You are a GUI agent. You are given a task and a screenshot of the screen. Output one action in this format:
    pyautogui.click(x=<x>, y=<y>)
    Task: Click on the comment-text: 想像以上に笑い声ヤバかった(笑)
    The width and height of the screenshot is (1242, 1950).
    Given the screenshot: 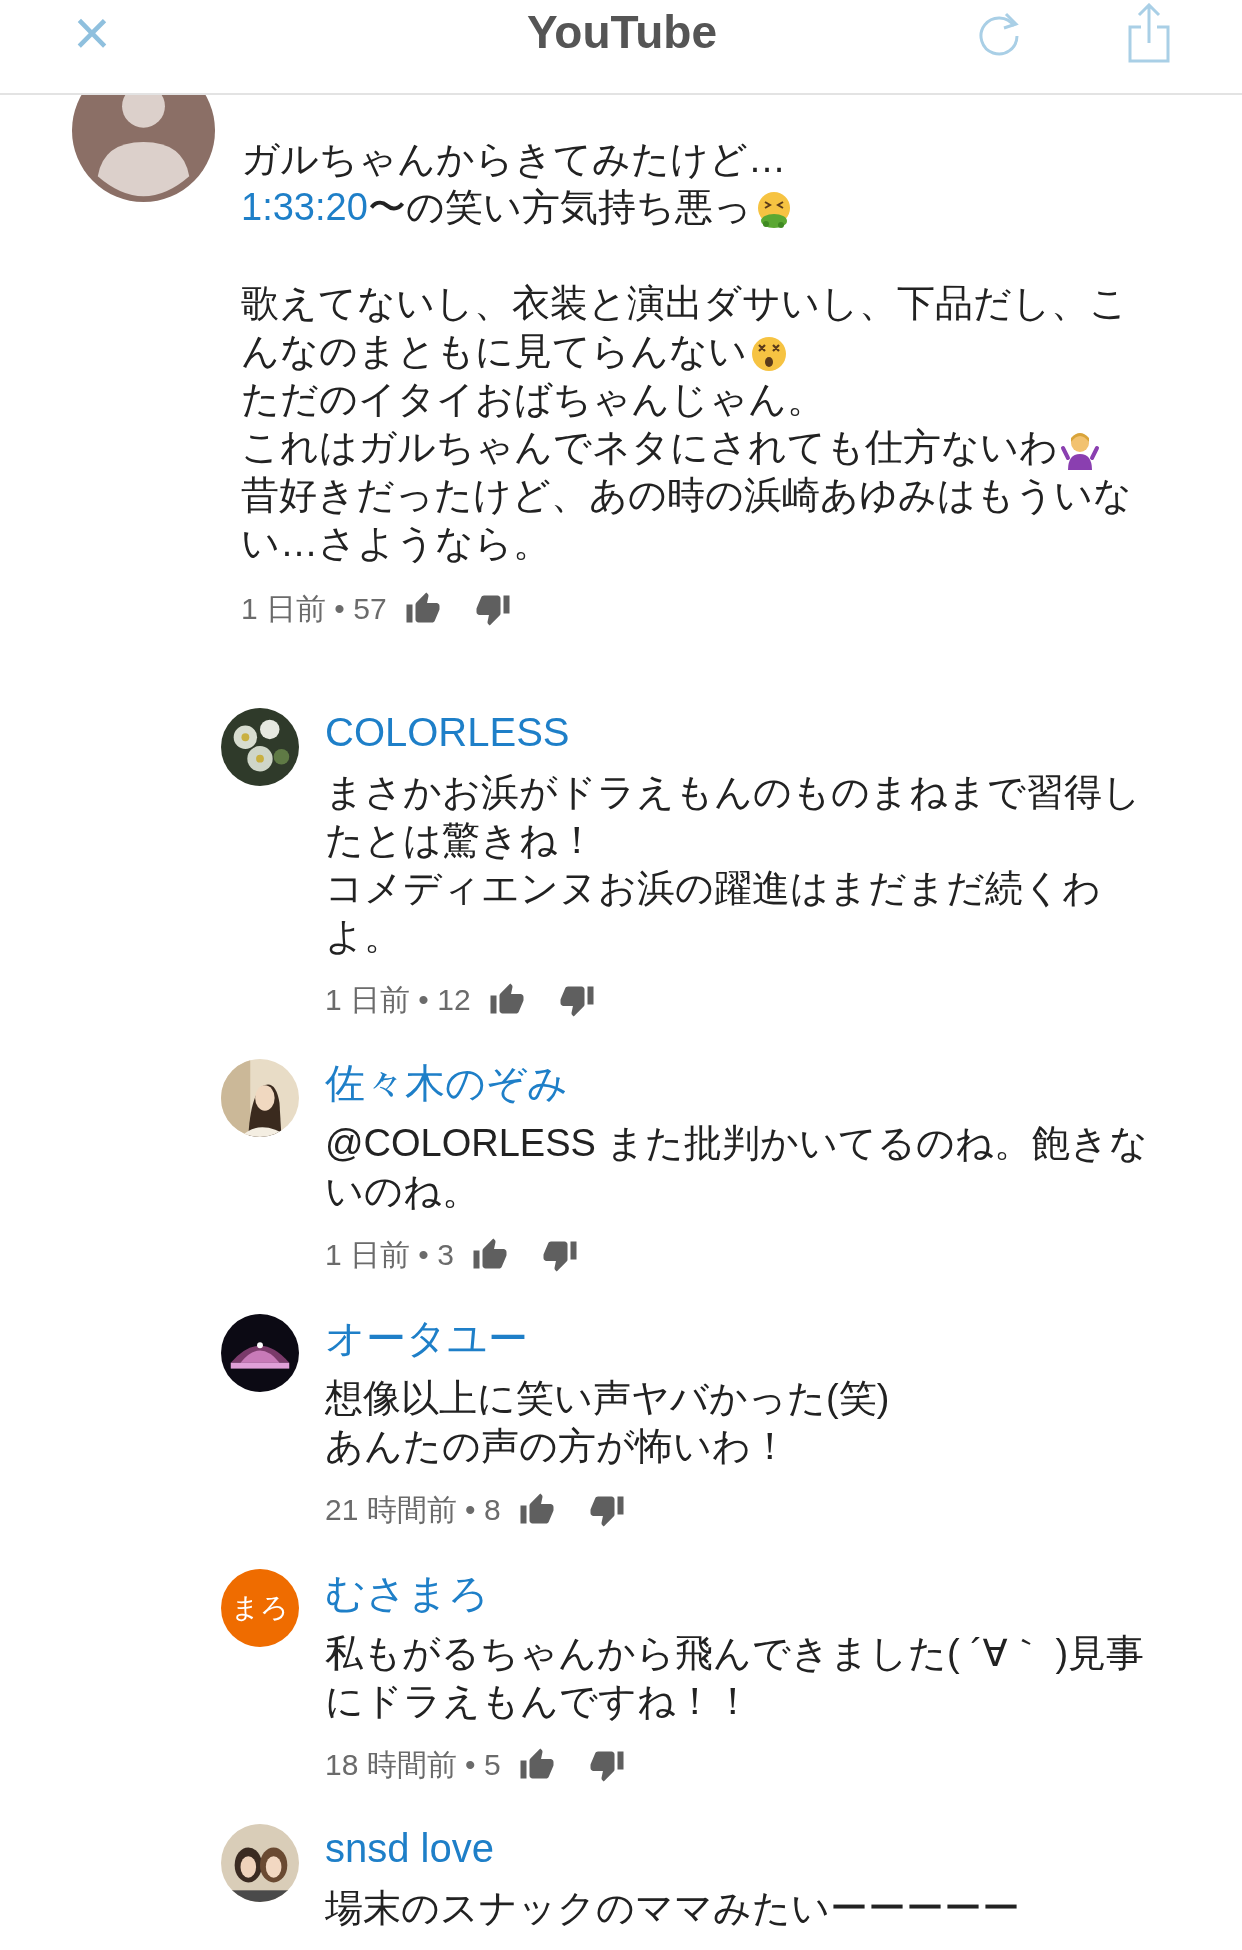 What is the action you would take?
    pyautogui.click(x=608, y=1398)
    